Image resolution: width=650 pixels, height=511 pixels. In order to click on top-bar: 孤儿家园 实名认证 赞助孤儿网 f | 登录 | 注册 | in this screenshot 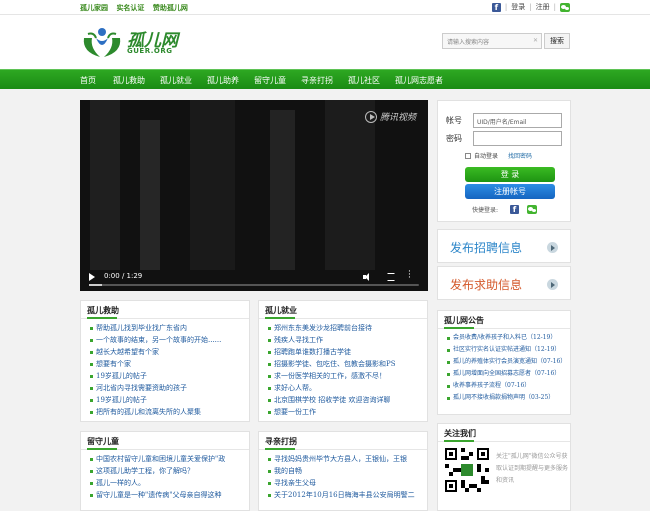, I will do `click(325, 7)`.